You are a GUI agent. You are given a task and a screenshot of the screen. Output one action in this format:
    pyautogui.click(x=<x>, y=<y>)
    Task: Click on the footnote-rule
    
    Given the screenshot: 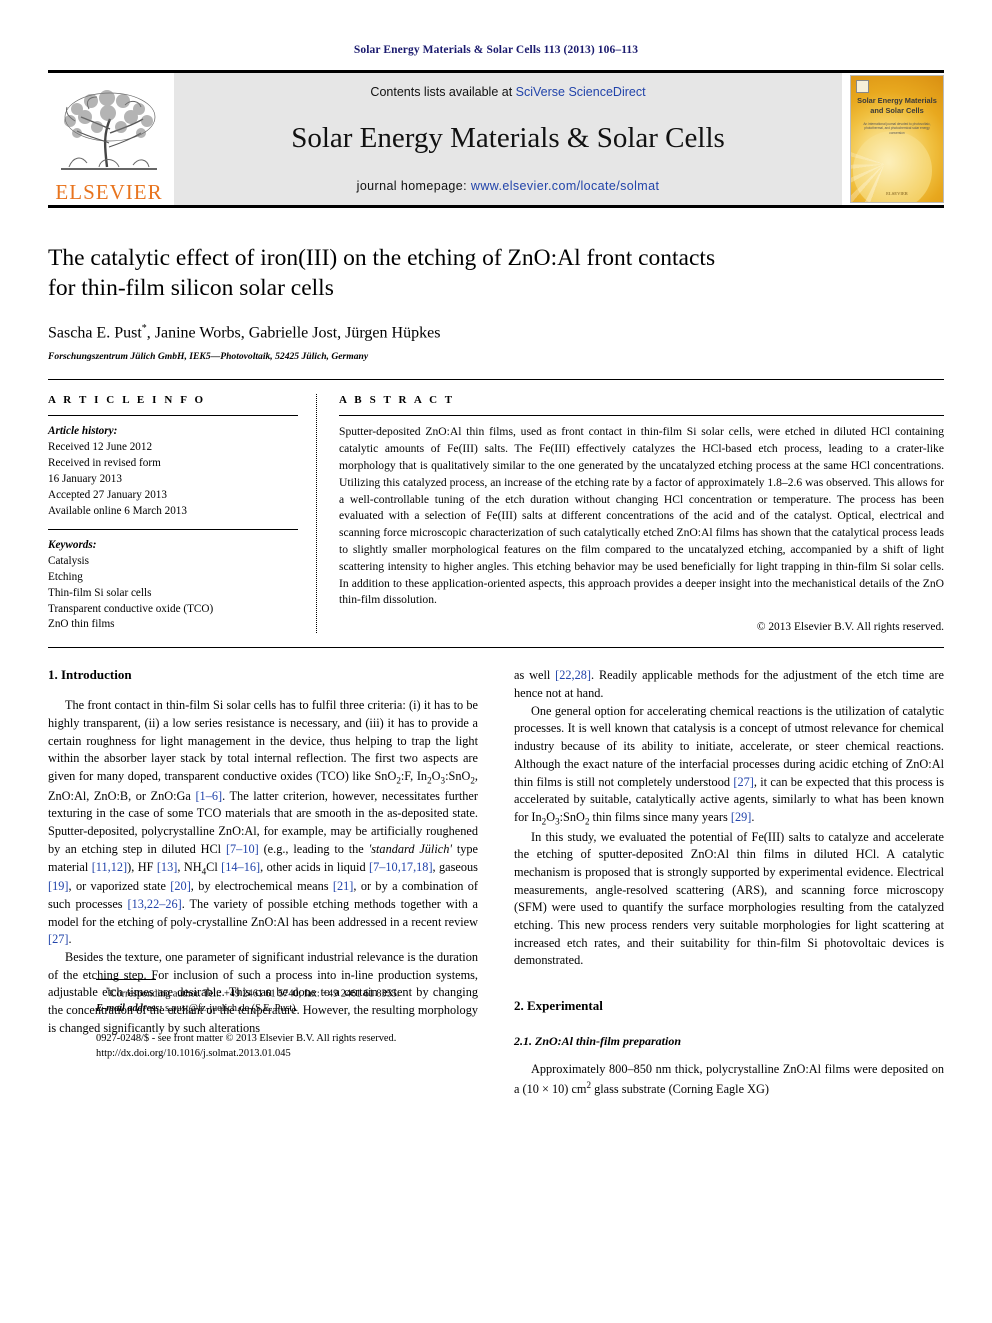 What is the action you would take?
    pyautogui.click(x=126, y=979)
    